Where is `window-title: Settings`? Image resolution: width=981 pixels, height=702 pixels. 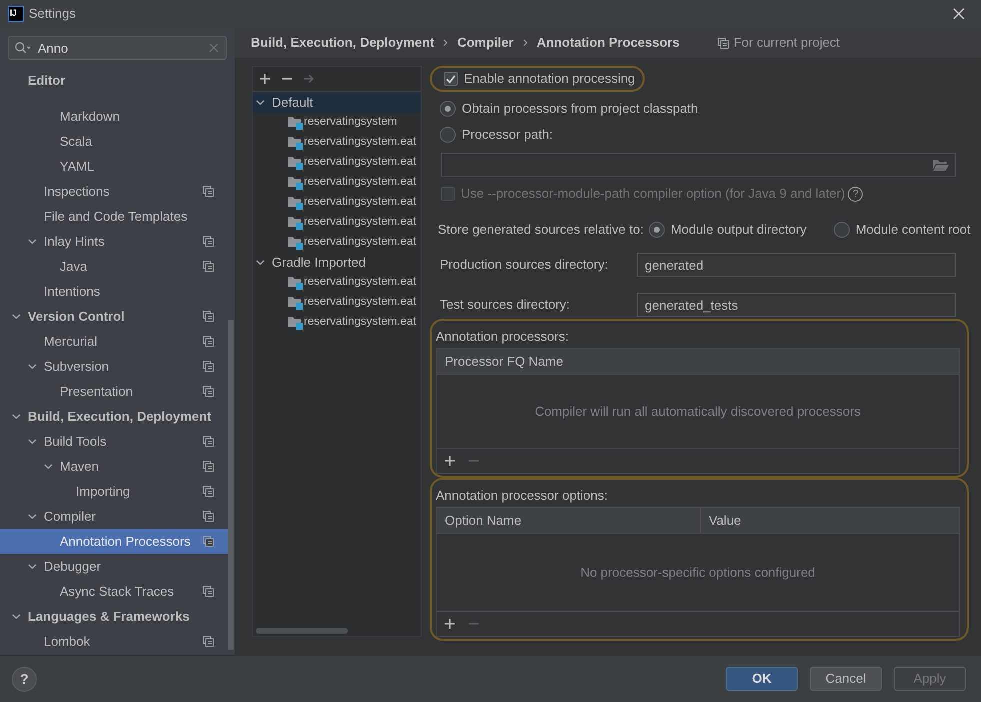 window-title: Settings is located at coordinates (52, 14).